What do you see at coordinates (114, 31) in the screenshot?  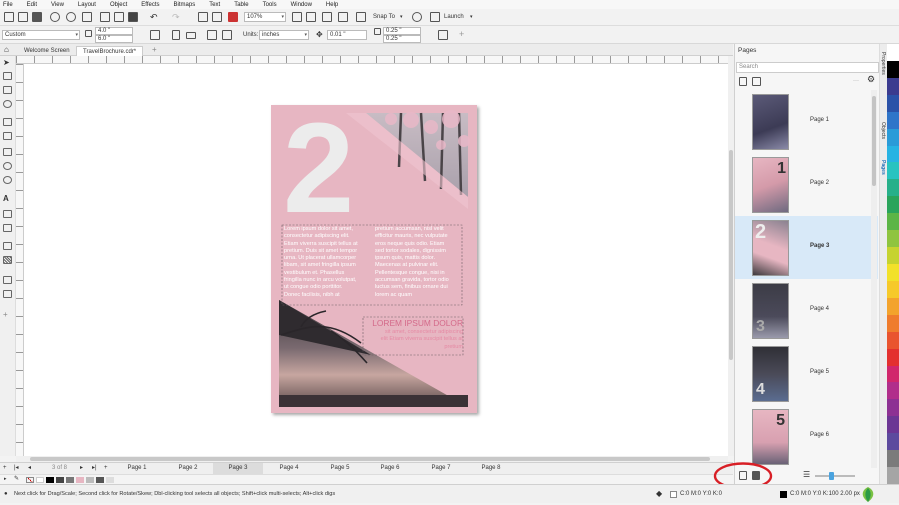 I see `page-width-field: 4.0 "` at bounding box center [114, 31].